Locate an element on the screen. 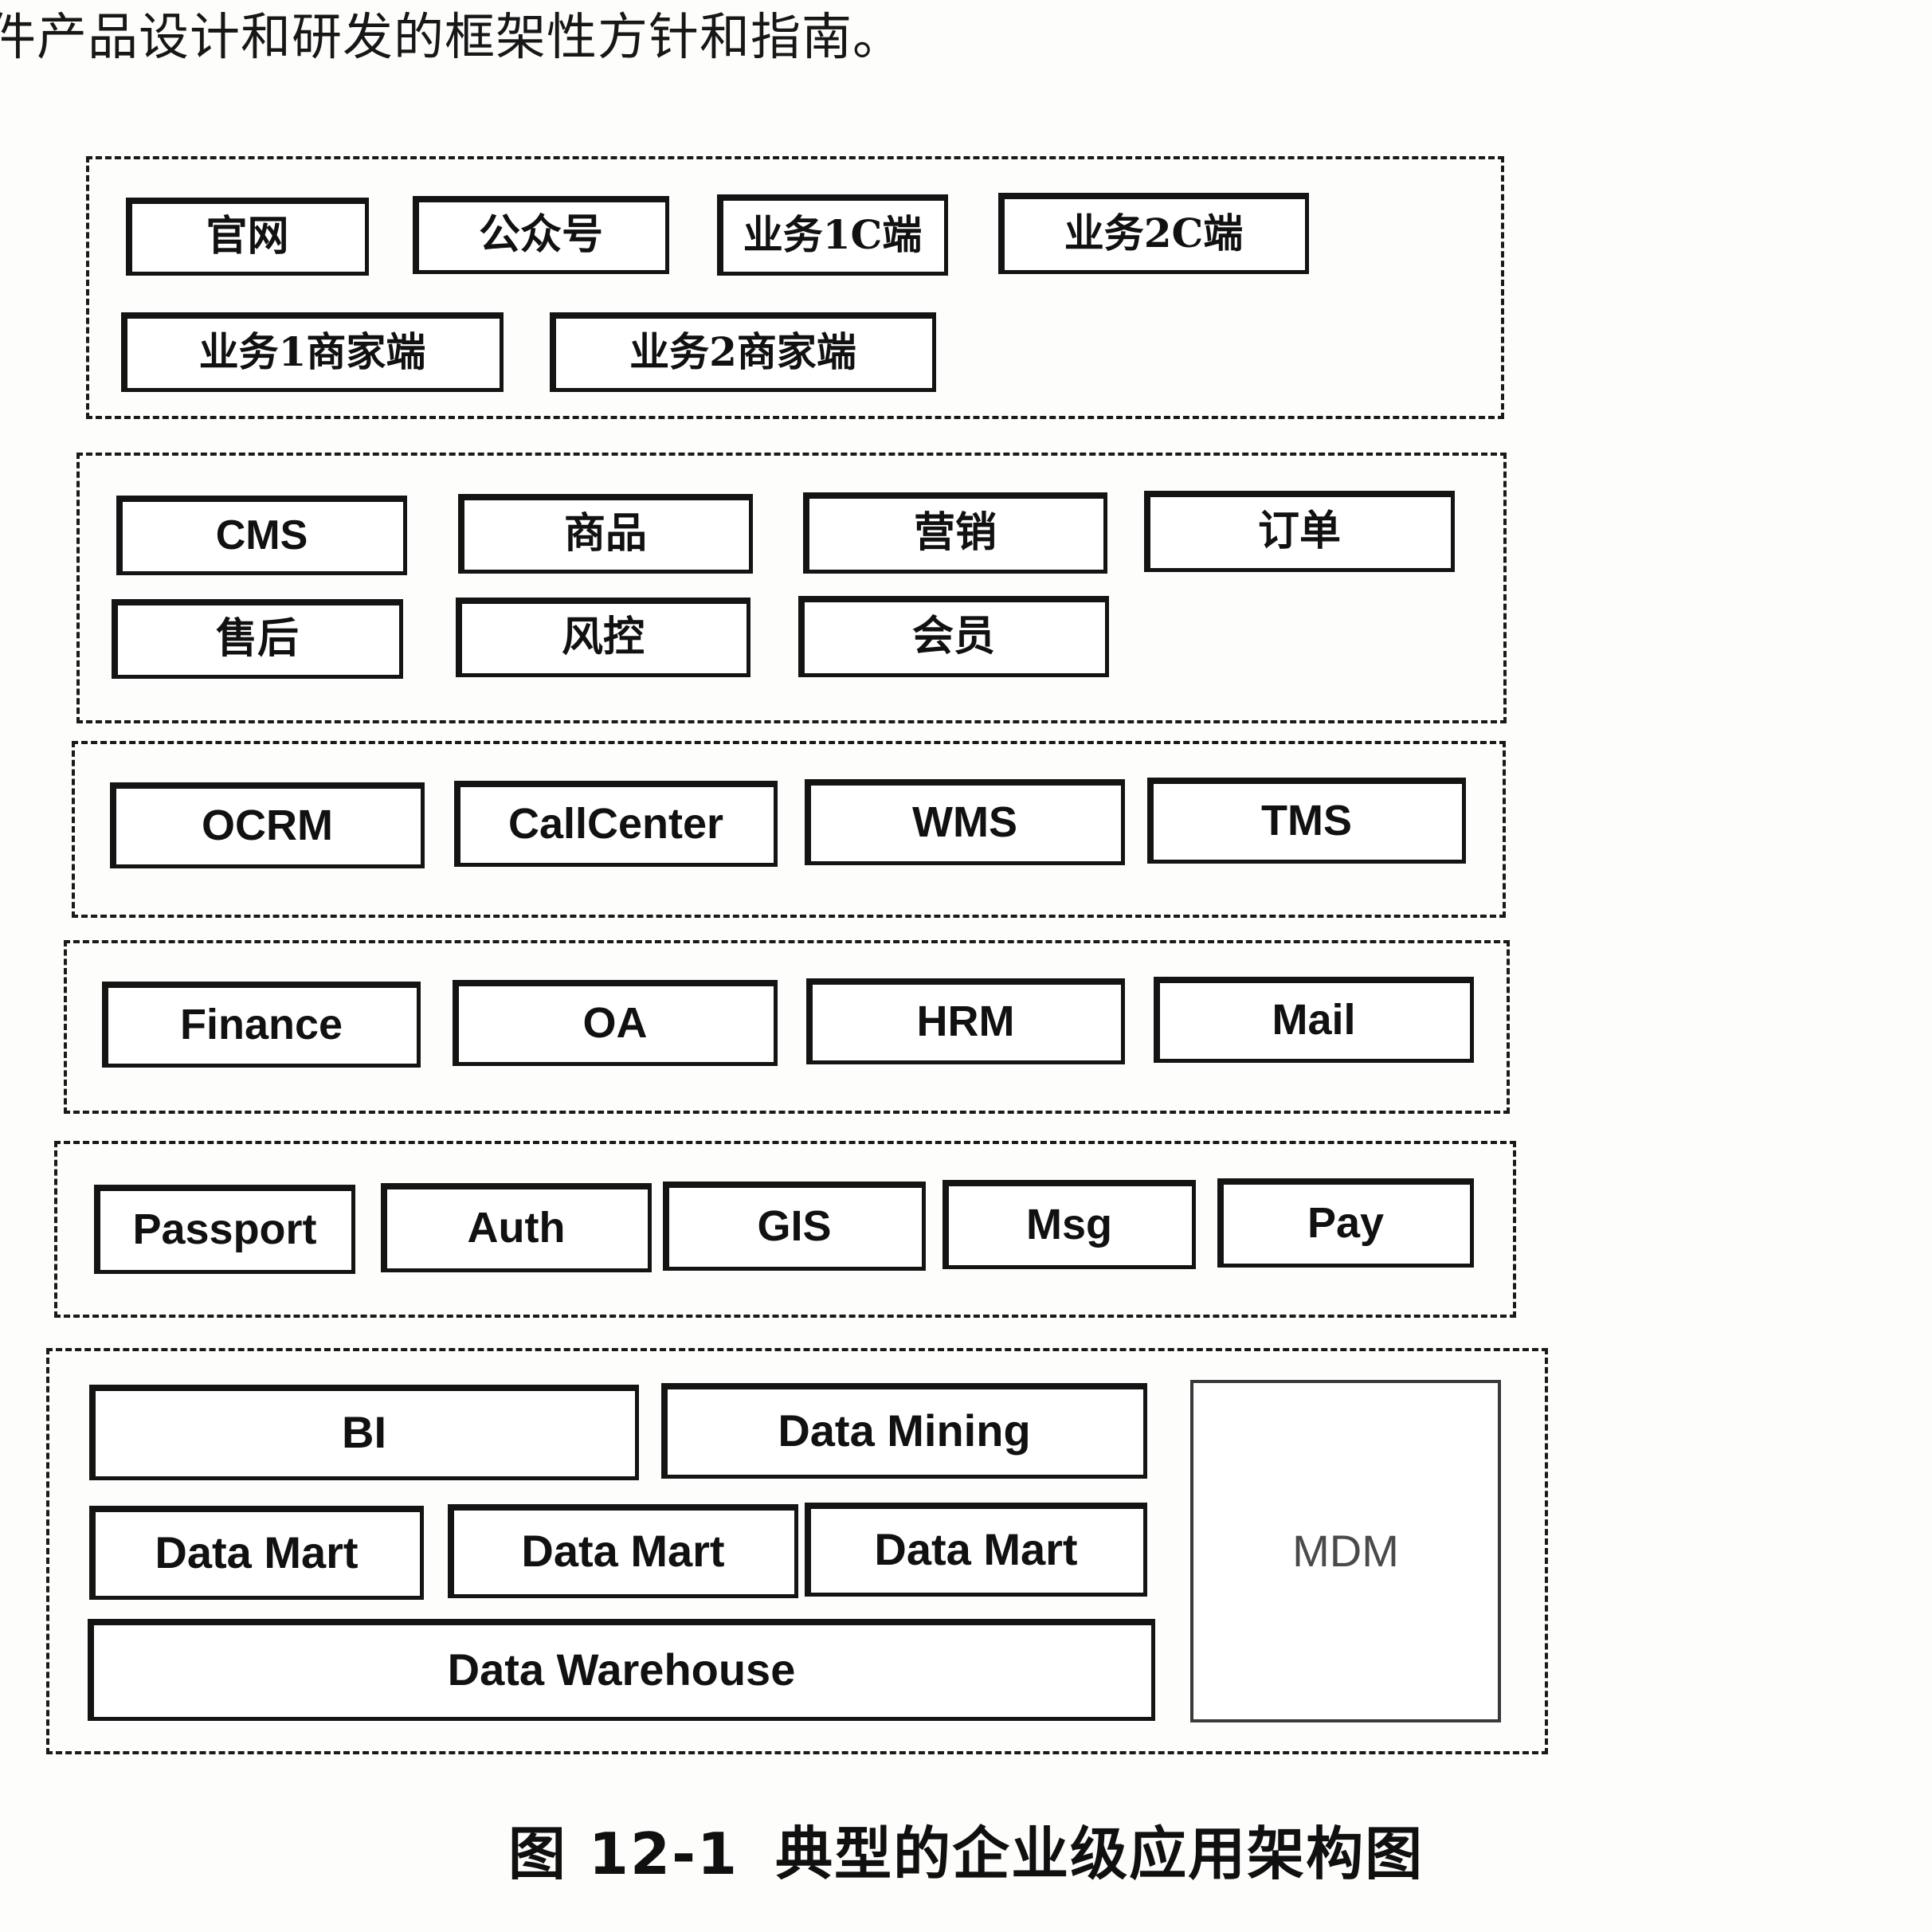  component-box-mail: Mail is located at coordinates (1314, 1020).